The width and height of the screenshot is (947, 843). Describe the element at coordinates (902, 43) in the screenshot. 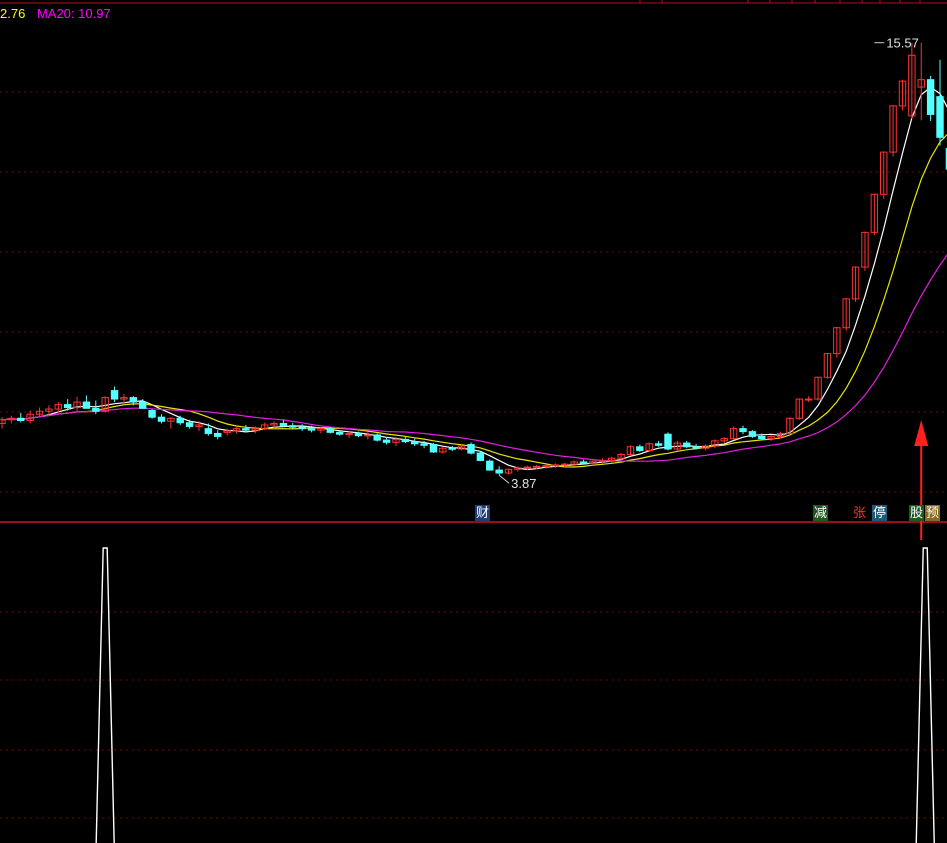

I see `high-price-label: 15.57` at that location.